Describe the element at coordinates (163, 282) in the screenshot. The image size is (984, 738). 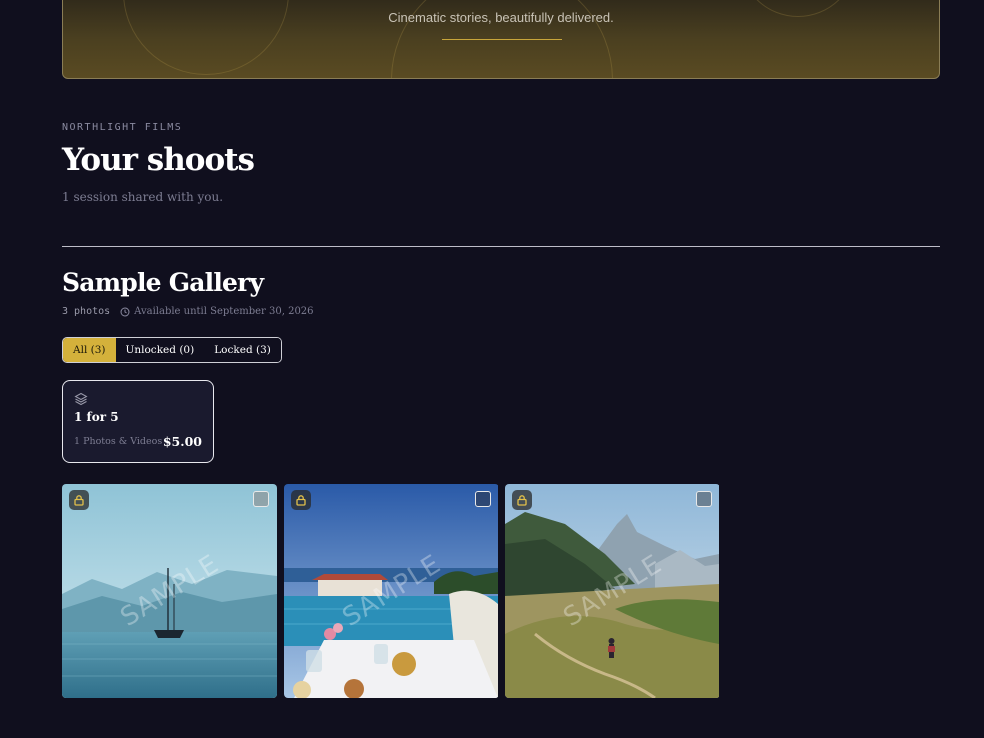
I see `gallery-title: Sample Gallery` at that location.